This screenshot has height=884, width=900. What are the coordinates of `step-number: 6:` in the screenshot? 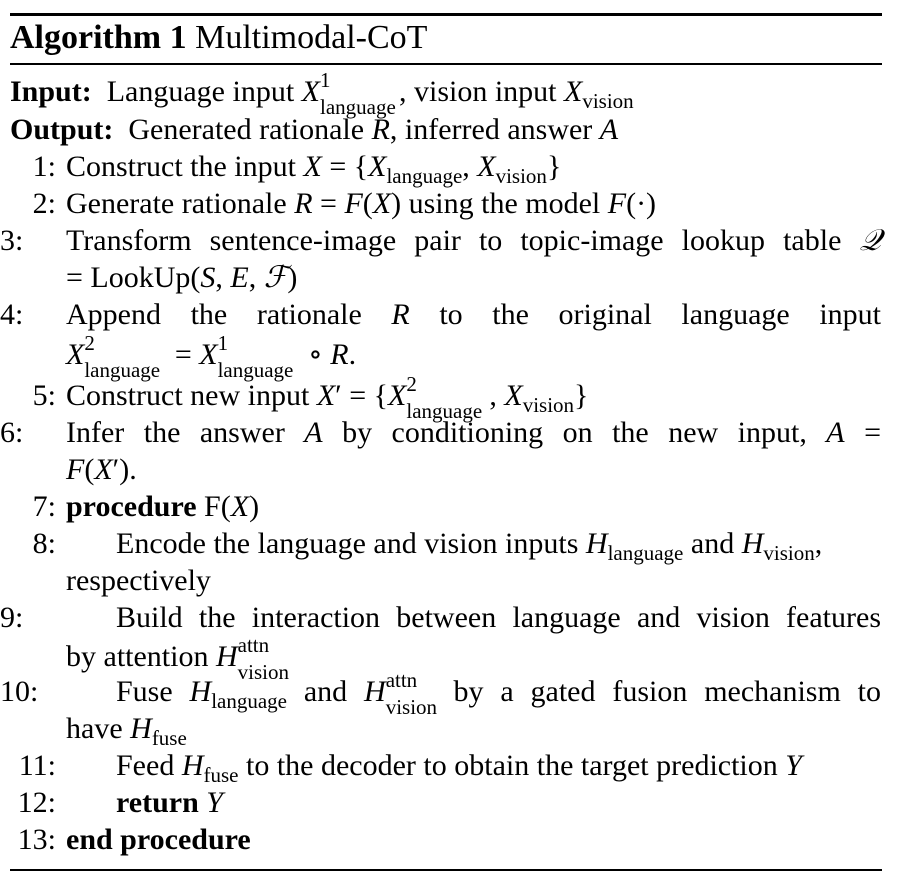 It's located at (12, 432).